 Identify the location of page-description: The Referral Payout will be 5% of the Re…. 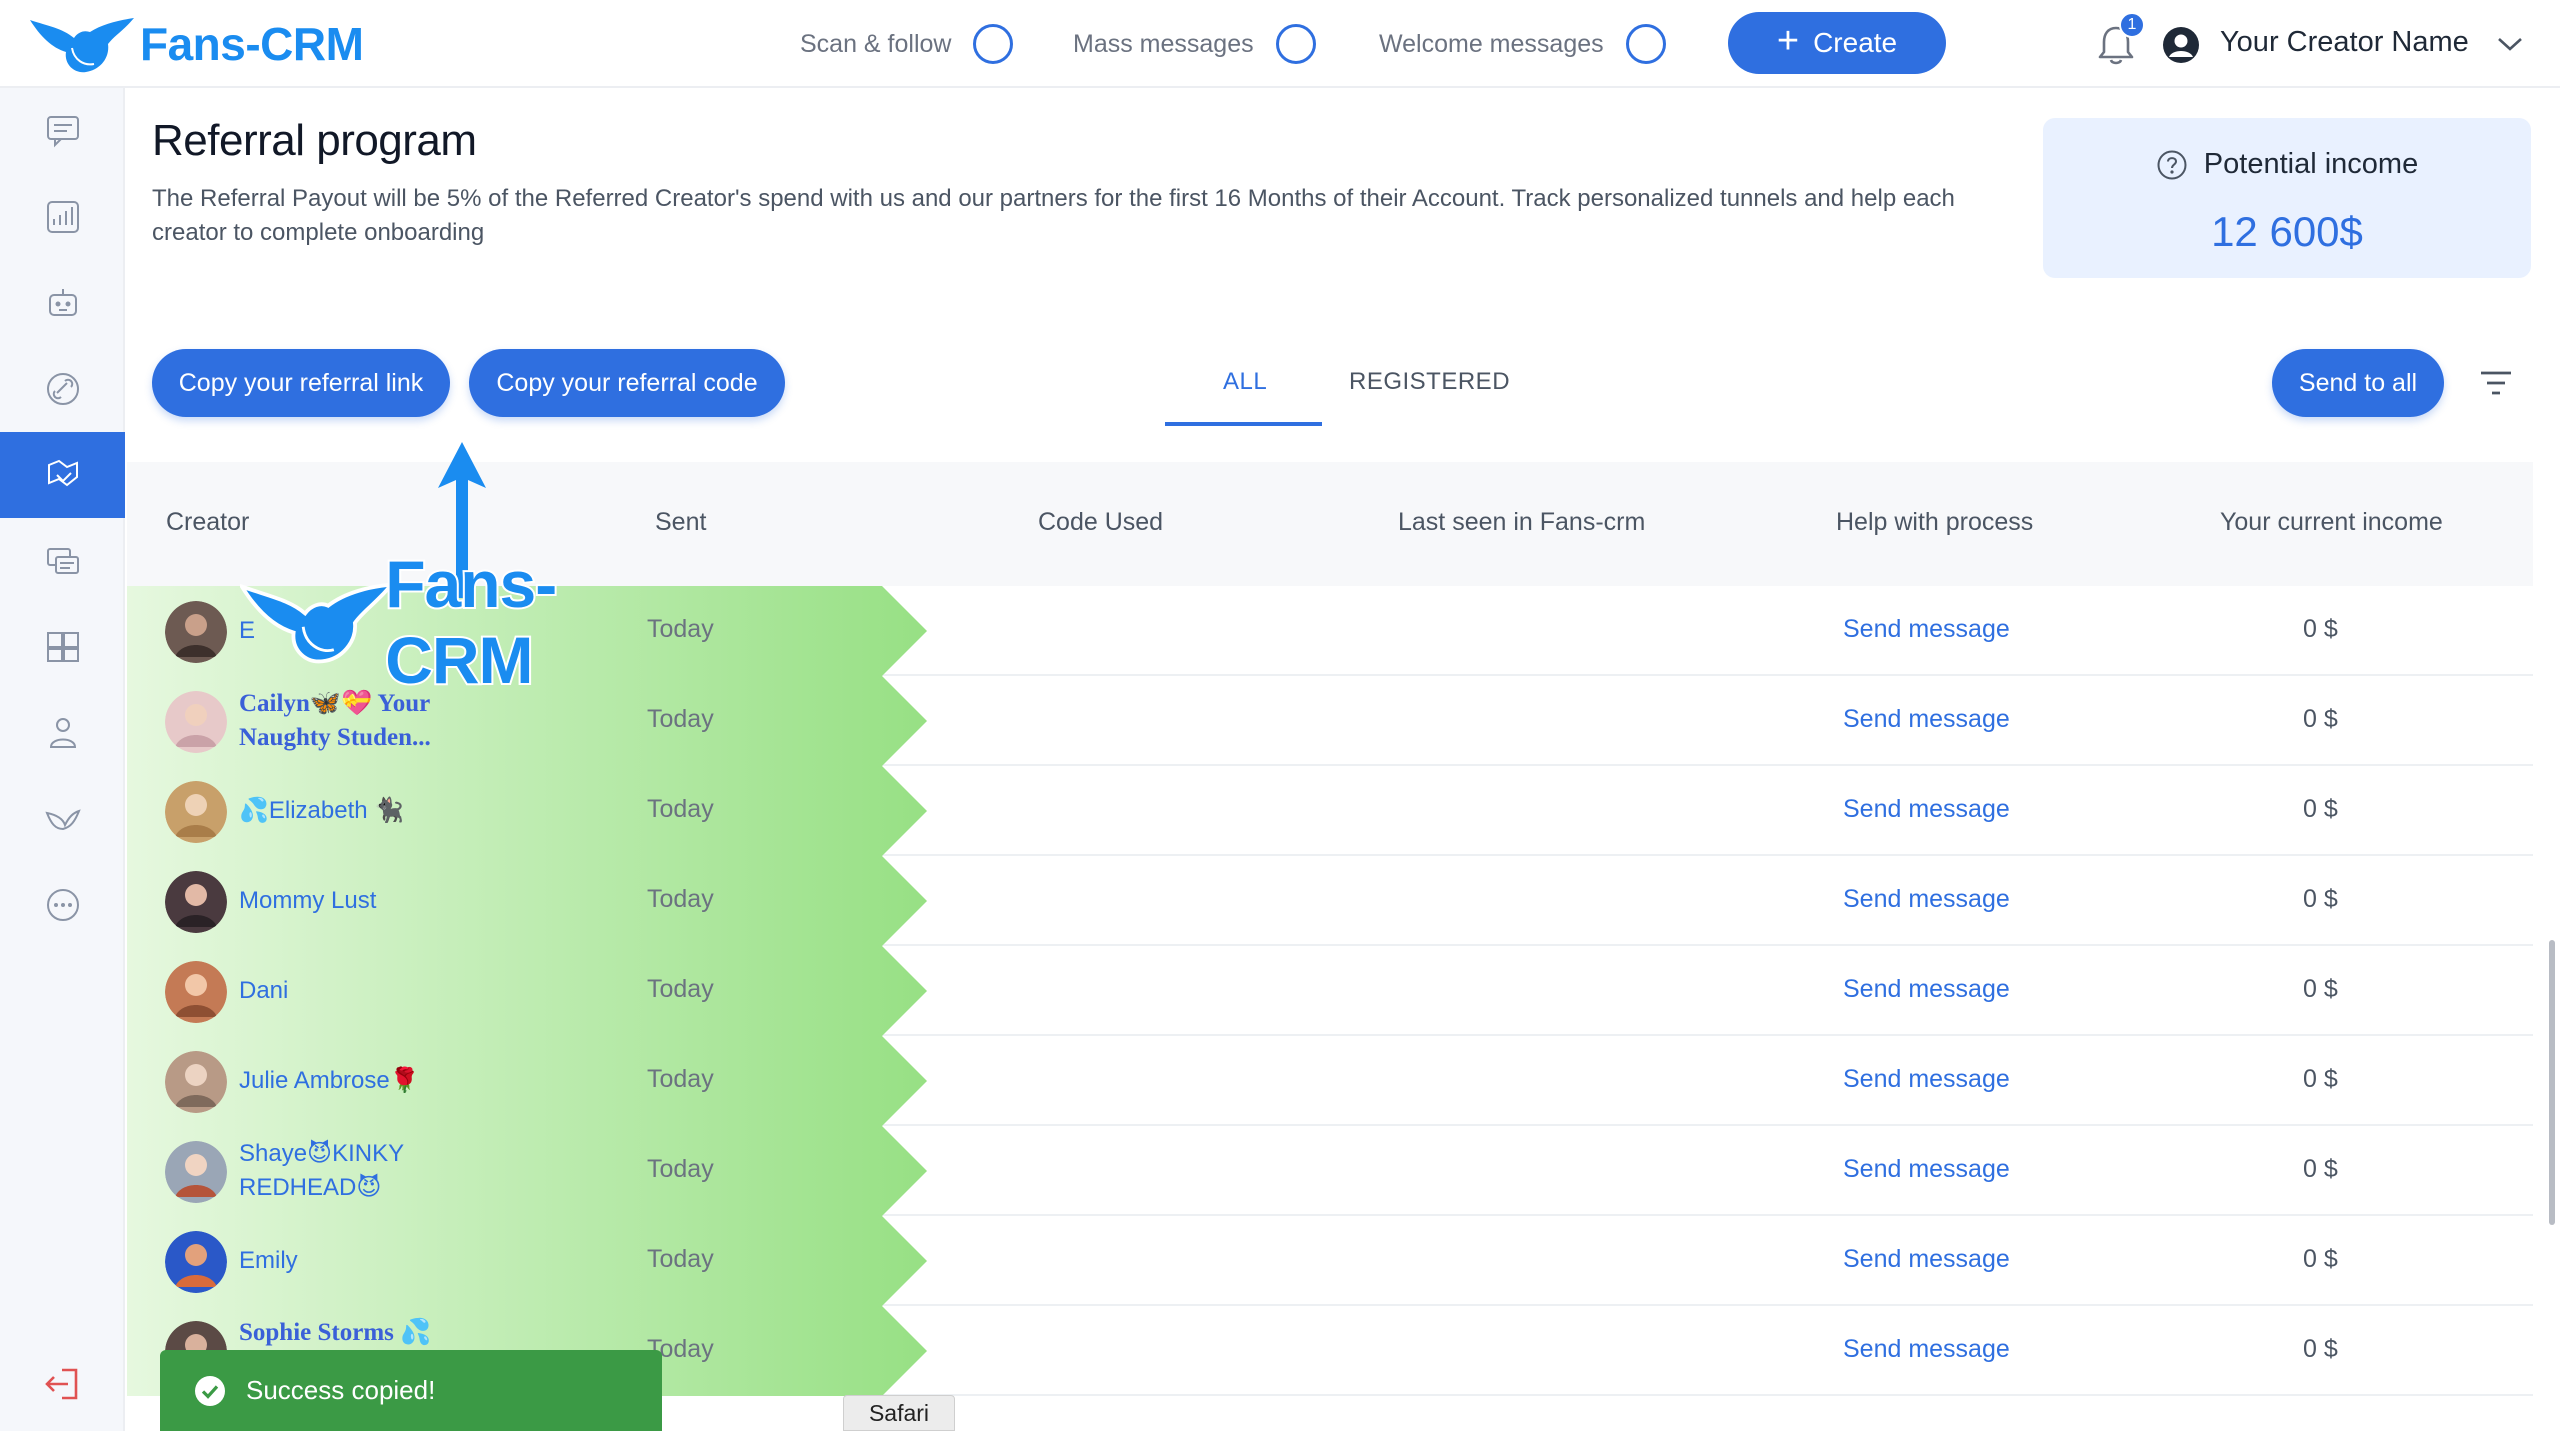
(1053, 215).